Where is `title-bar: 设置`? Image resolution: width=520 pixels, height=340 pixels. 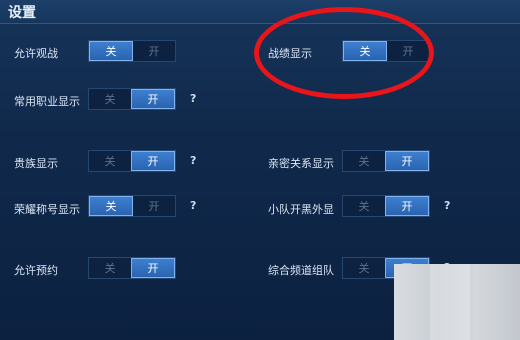
title-bar: 设置 is located at coordinates (260, 12).